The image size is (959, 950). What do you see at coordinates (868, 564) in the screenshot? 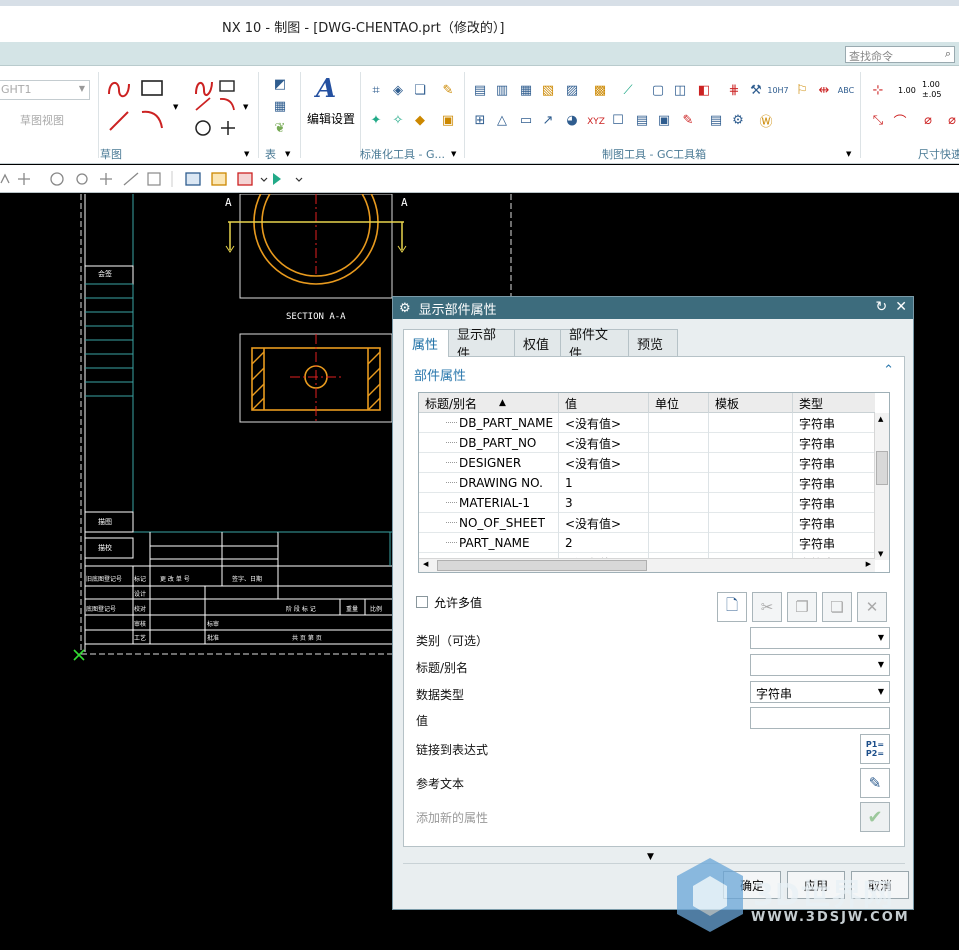
I see `scroll-right-icon: ▶` at bounding box center [868, 564].